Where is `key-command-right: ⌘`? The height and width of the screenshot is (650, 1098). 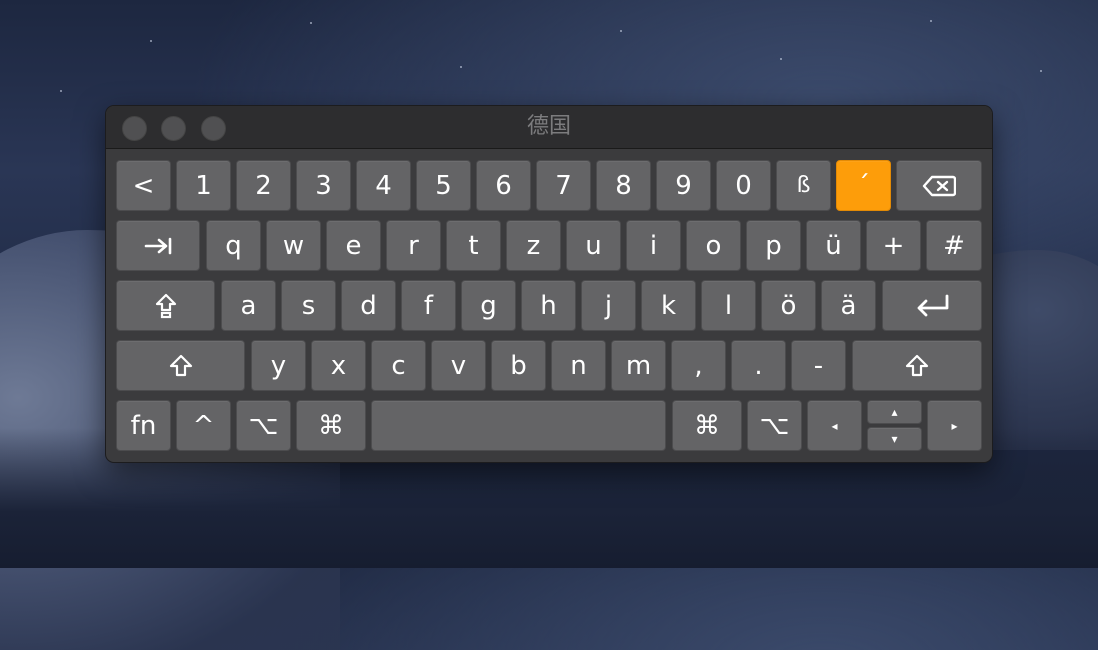 key-command-right: ⌘ is located at coordinates (707, 425).